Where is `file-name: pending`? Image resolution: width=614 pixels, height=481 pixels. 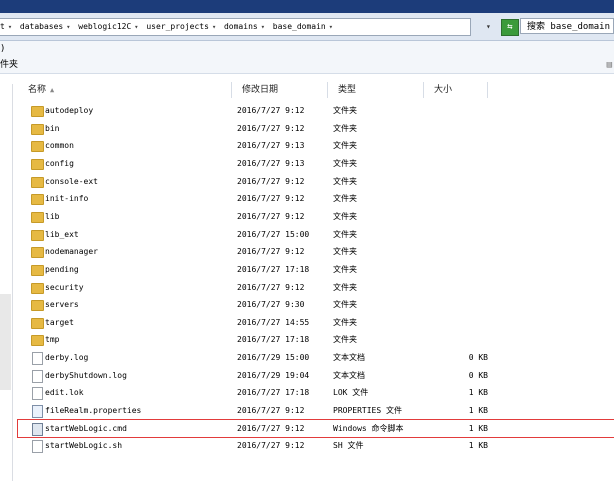
file-name: pending is located at coordinates (62, 269).